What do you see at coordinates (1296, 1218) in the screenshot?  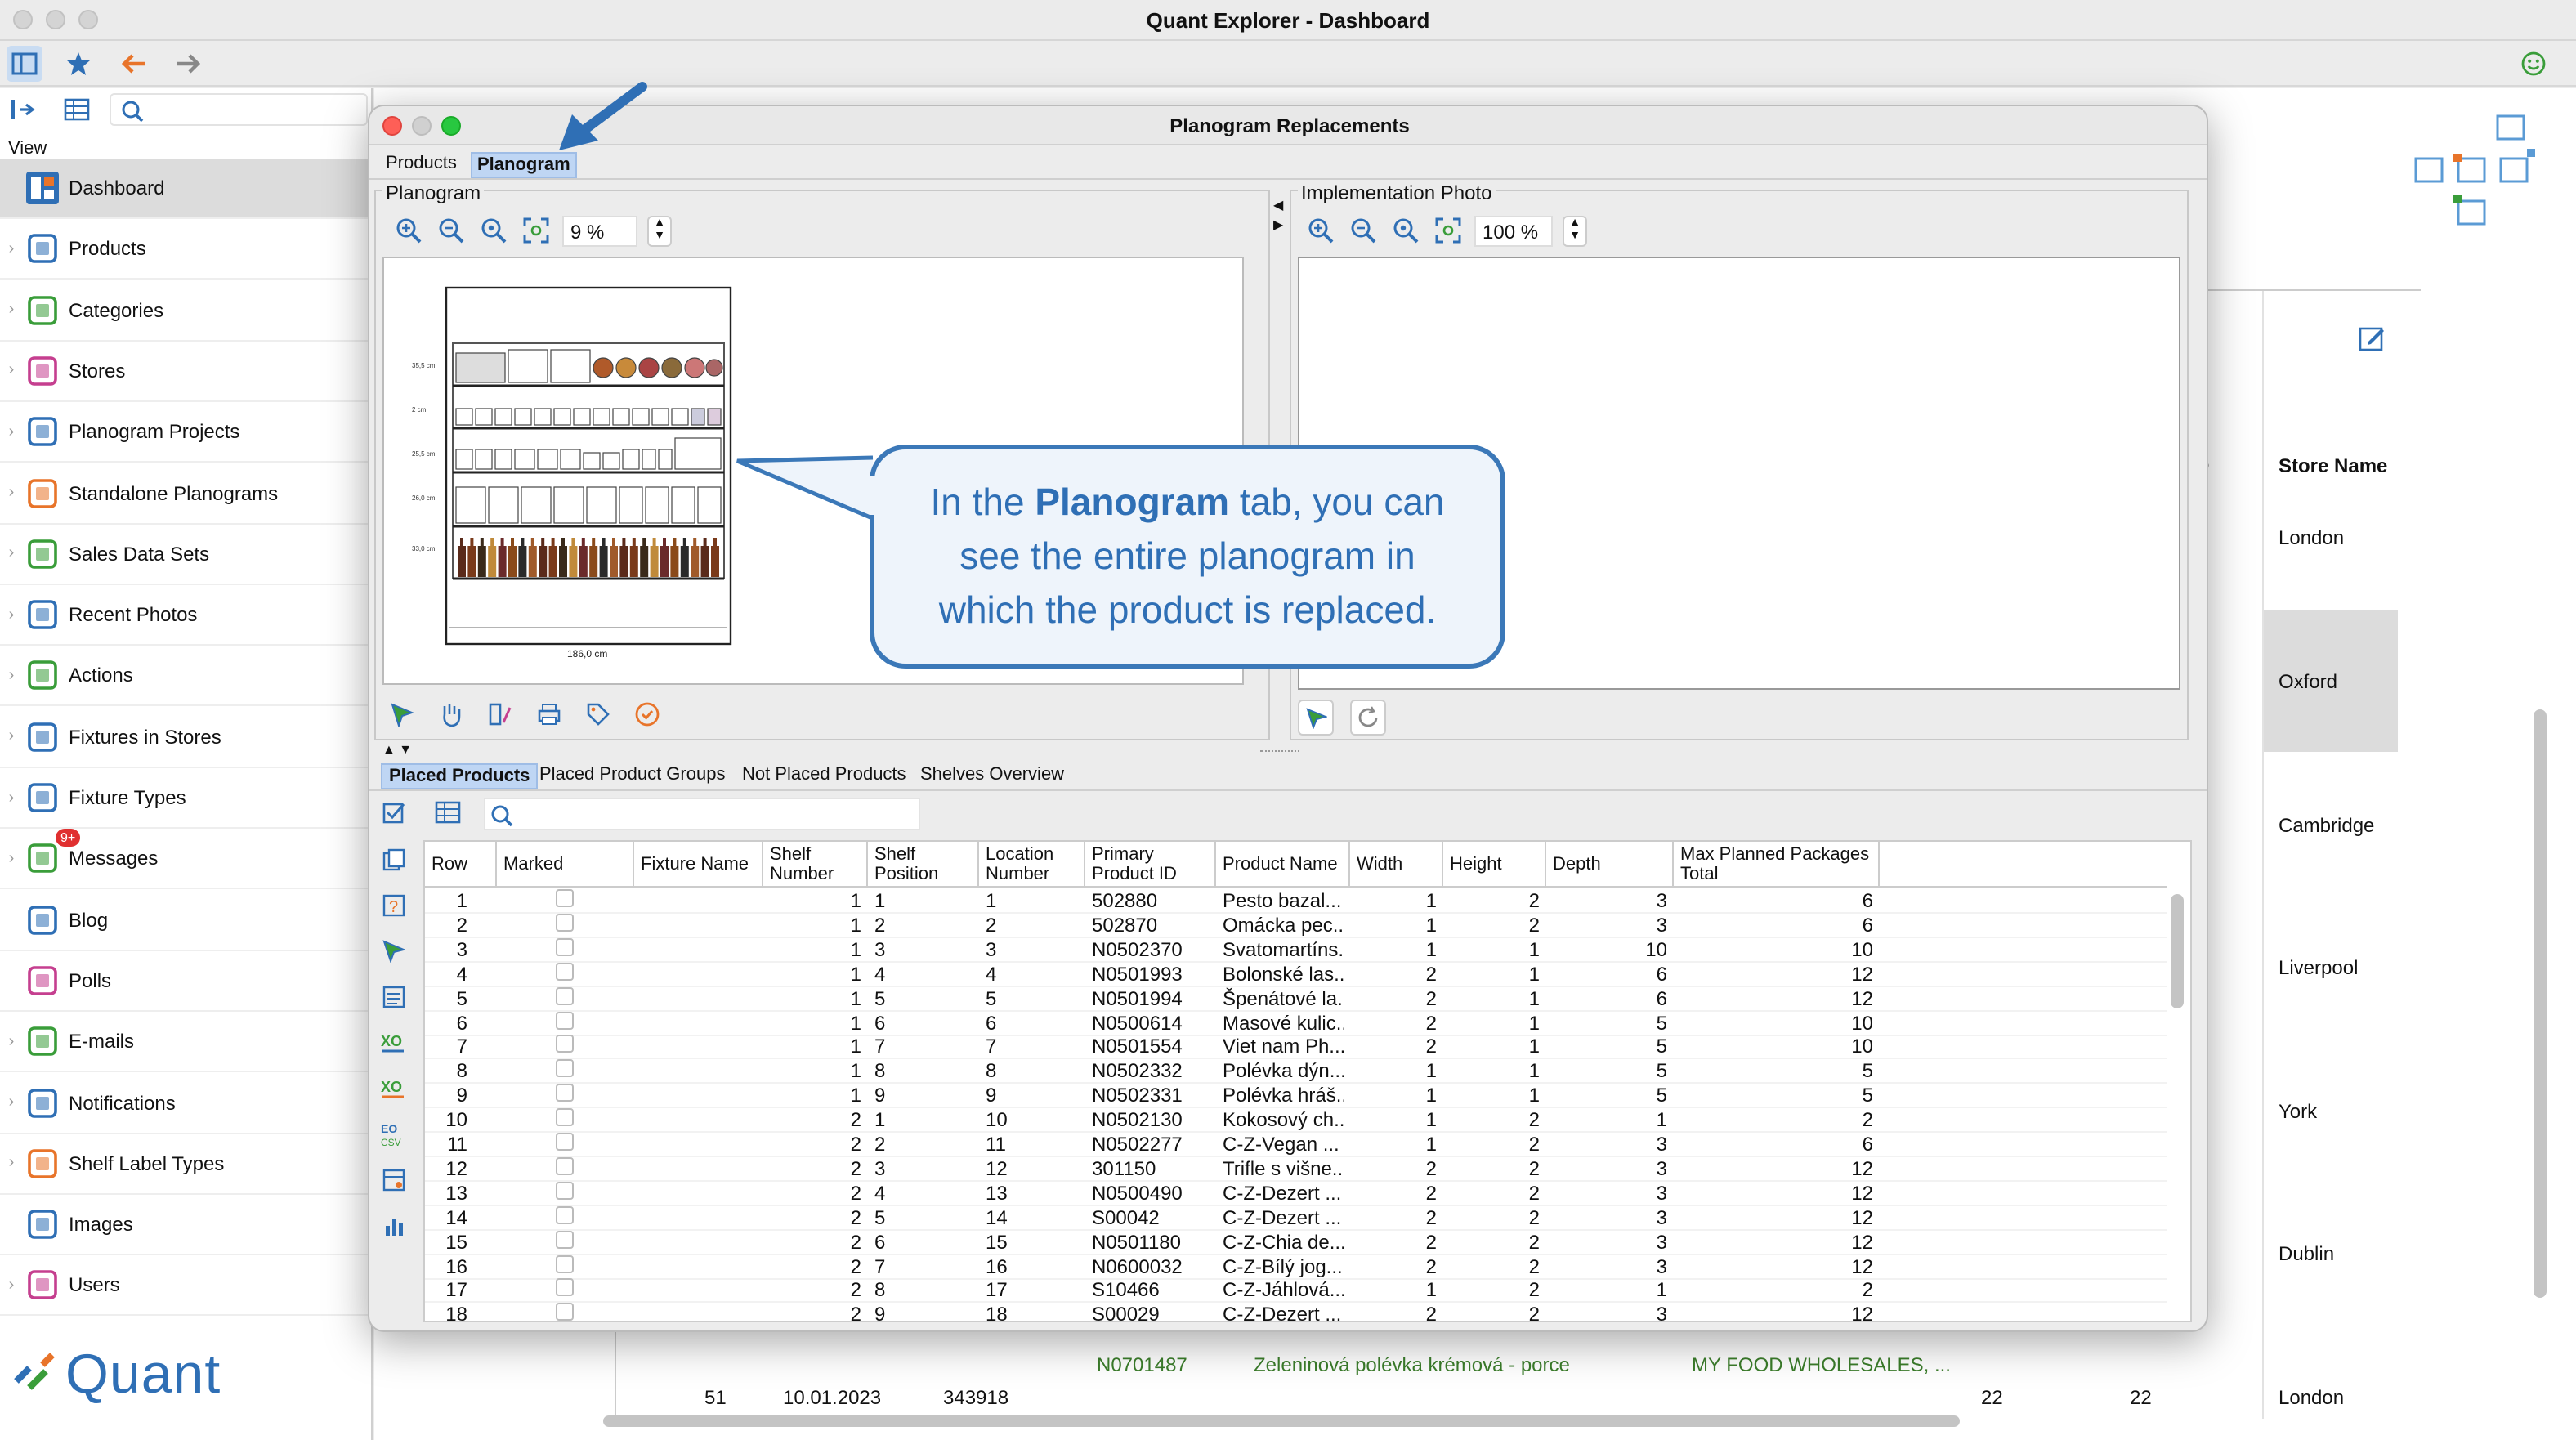 I see `table-row: 14 2 5 14 S00042 C-Z-Dezert ... 2 2 3 12` at bounding box center [1296, 1218].